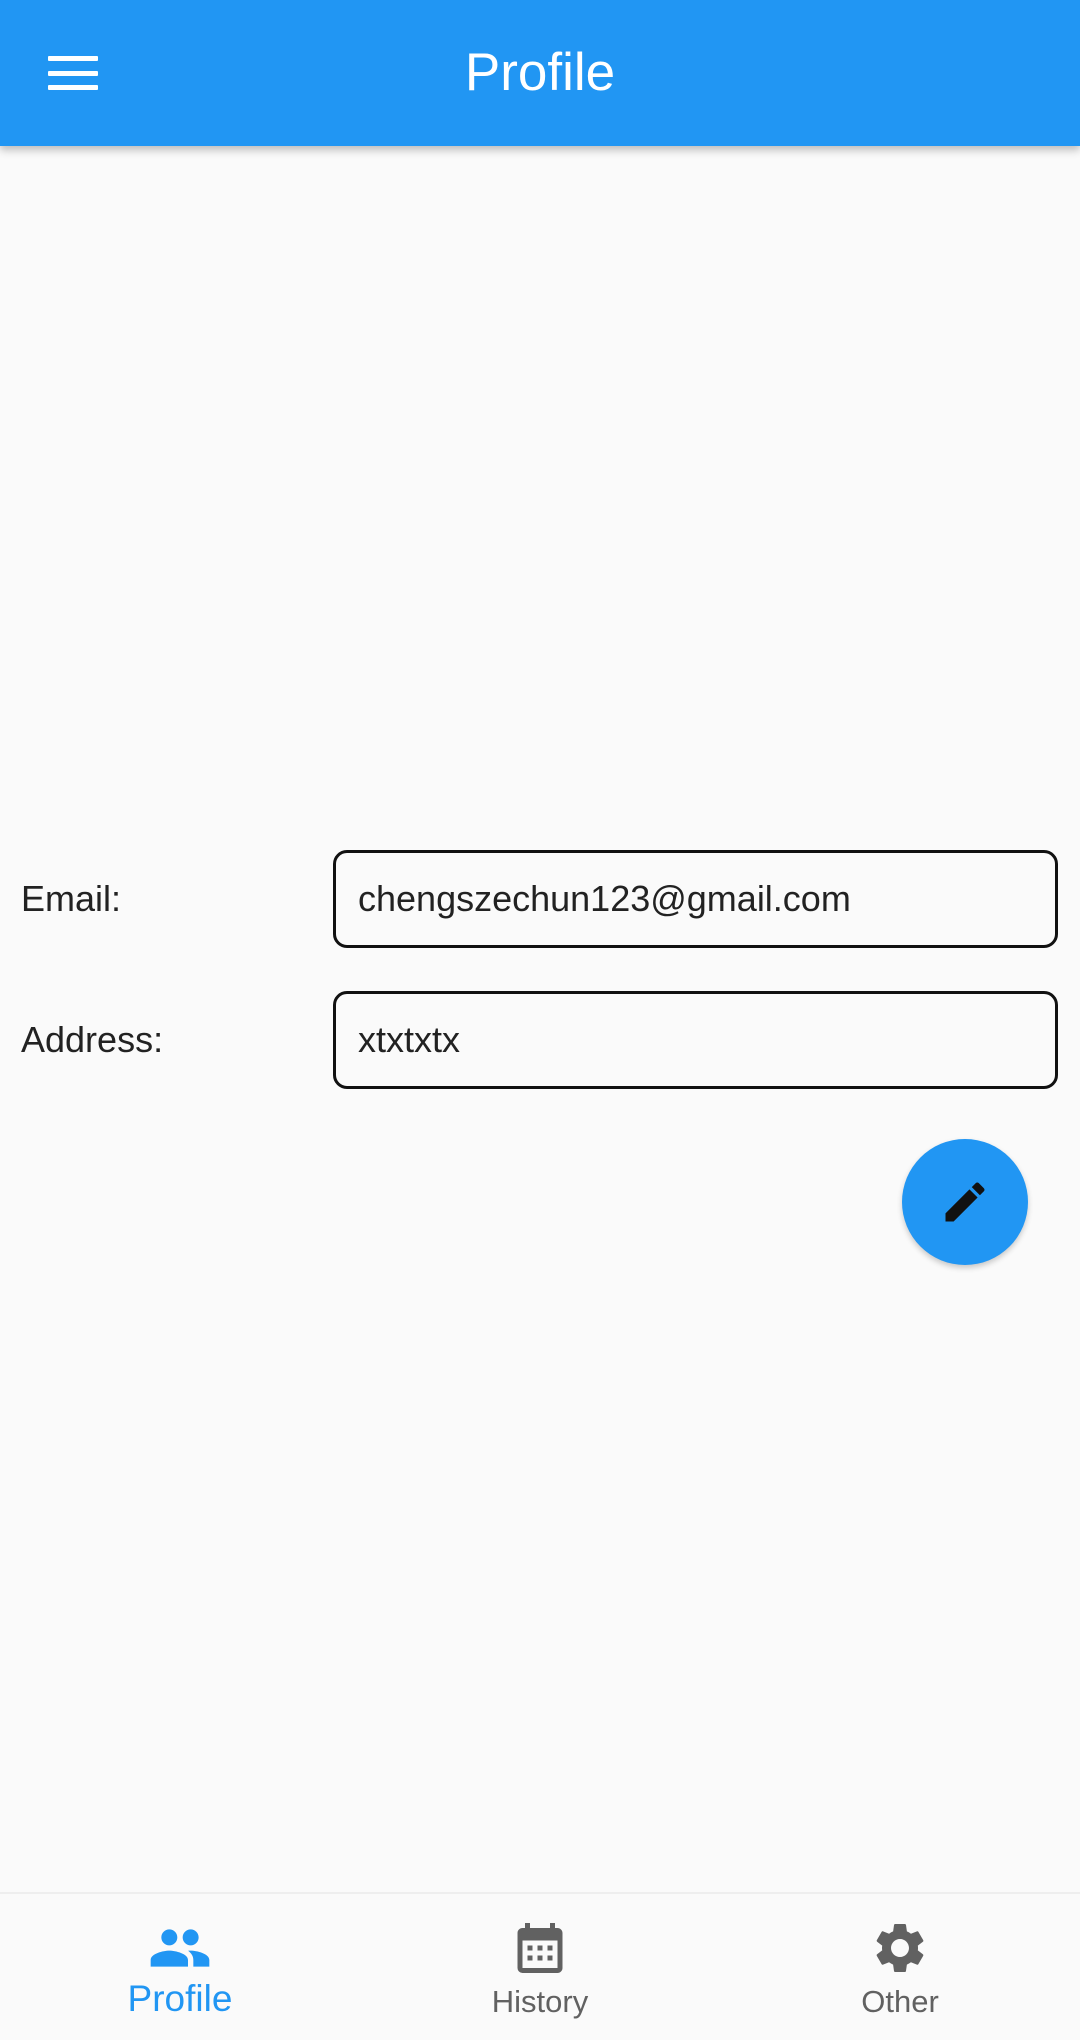  Describe the element at coordinates (92, 1039) in the screenshot. I see `address-label: Address:` at that location.